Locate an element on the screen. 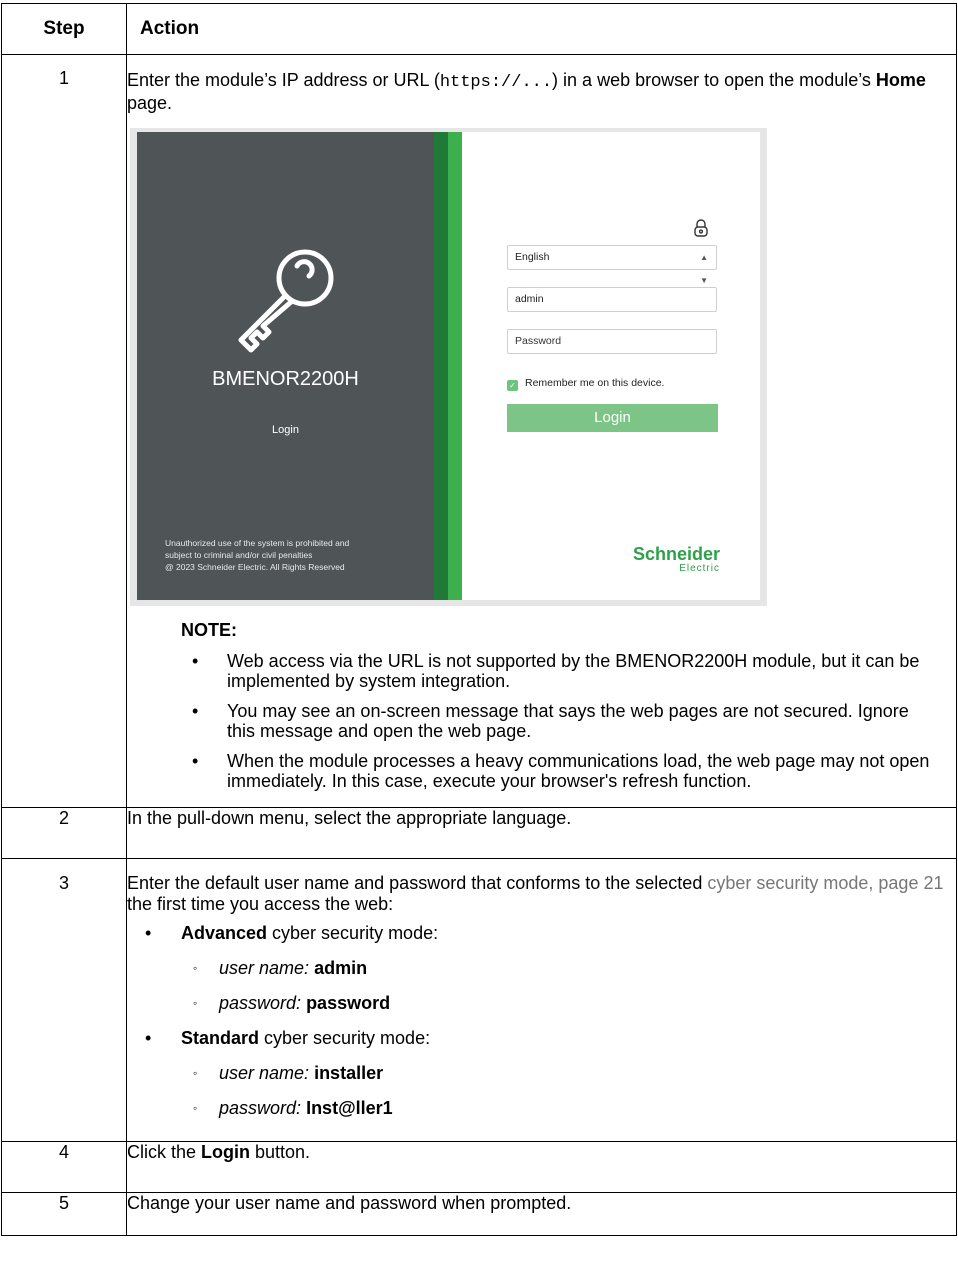  username-field: admin is located at coordinates (612, 299).